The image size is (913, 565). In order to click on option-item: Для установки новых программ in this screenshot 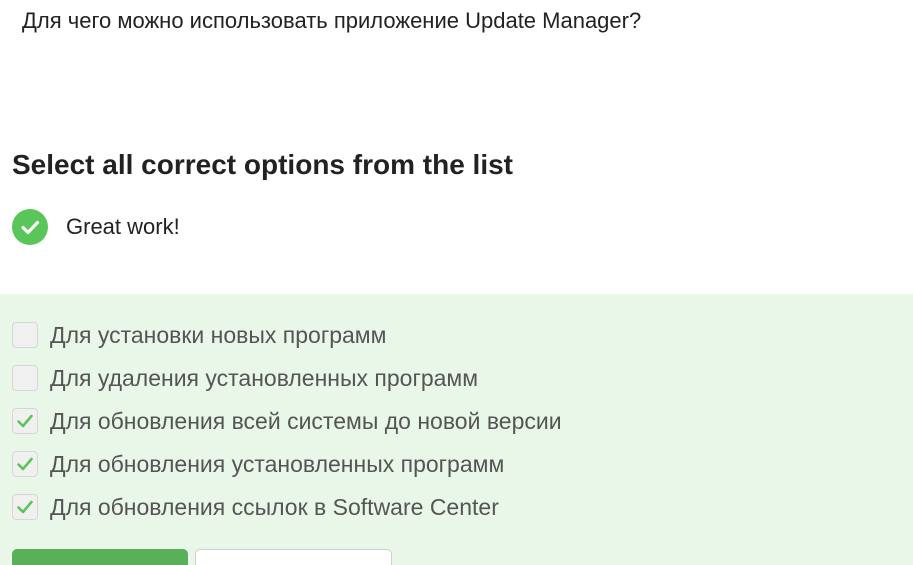, I will do `click(199, 335)`.